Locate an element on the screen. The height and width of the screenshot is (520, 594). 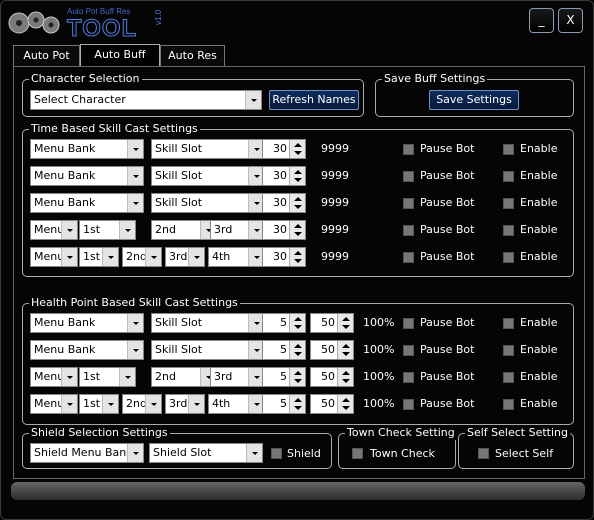
pause-bot-label: Pause Bot is located at coordinates (447, 256).